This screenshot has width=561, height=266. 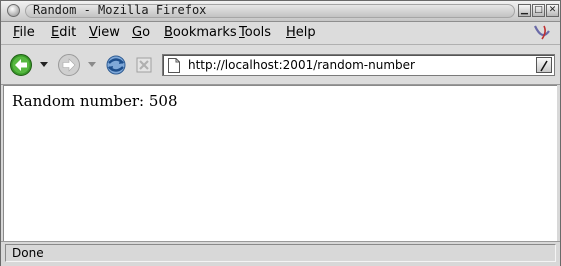 I want to click on status-bar: Done, so click(x=280, y=253).